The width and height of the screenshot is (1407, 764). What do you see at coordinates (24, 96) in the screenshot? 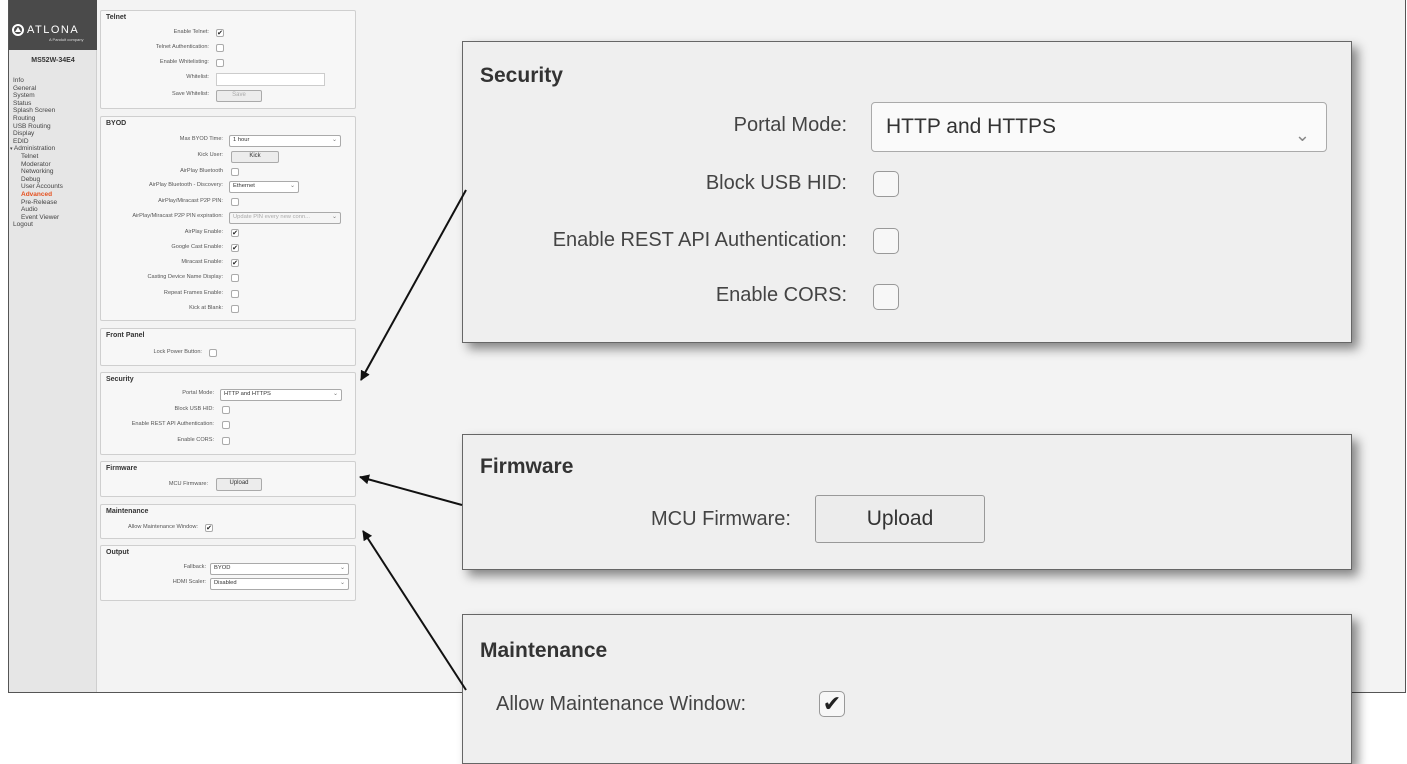
I see `sidebar-item-label: System` at bounding box center [24, 96].